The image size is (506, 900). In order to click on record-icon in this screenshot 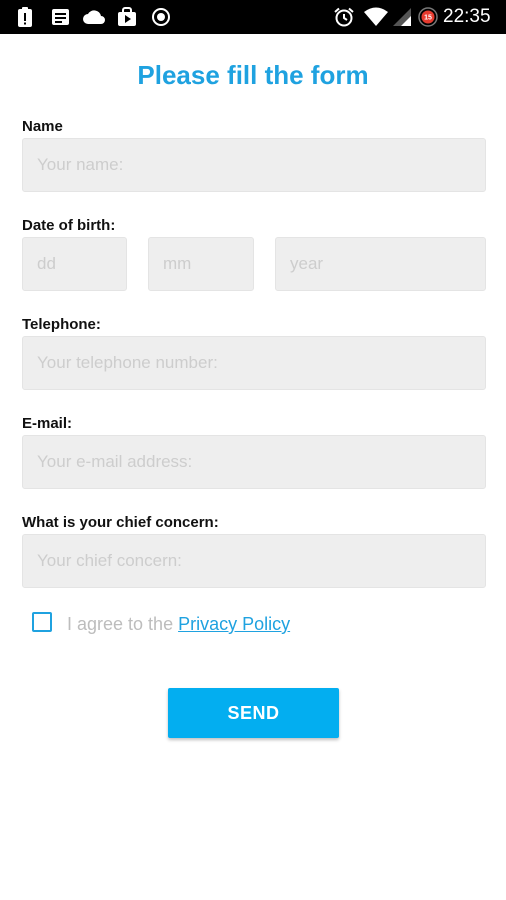, I will do `click(161, 17)`.